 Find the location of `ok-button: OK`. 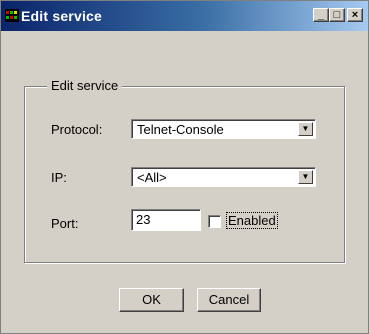

ok-button: OK is located at coordinates (151, 300).